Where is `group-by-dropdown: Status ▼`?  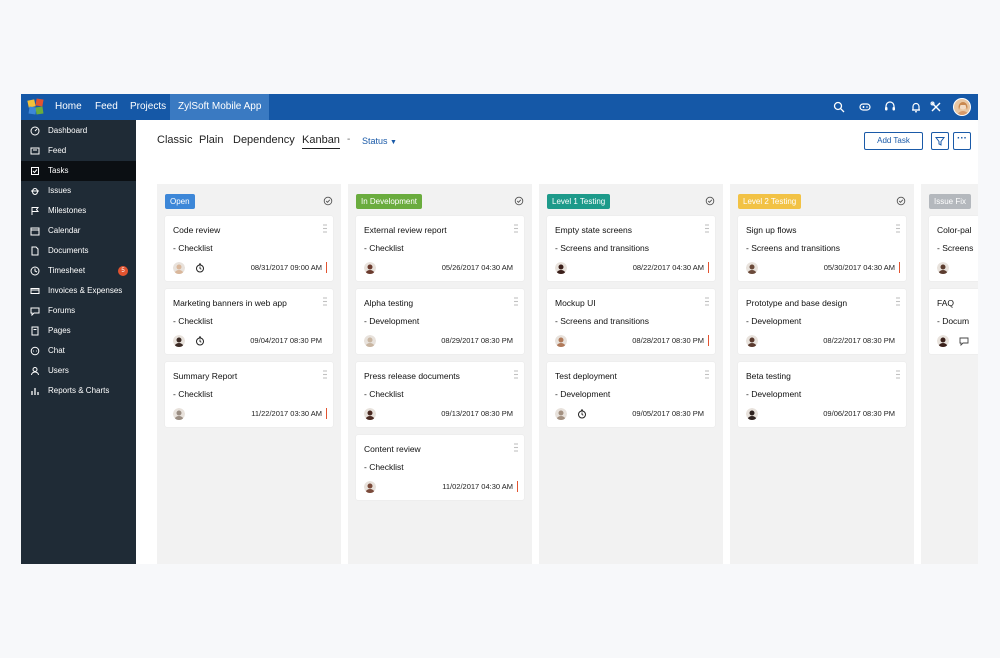 group-by-dropdown: Status ▼ is located at coordinates (379, 141).